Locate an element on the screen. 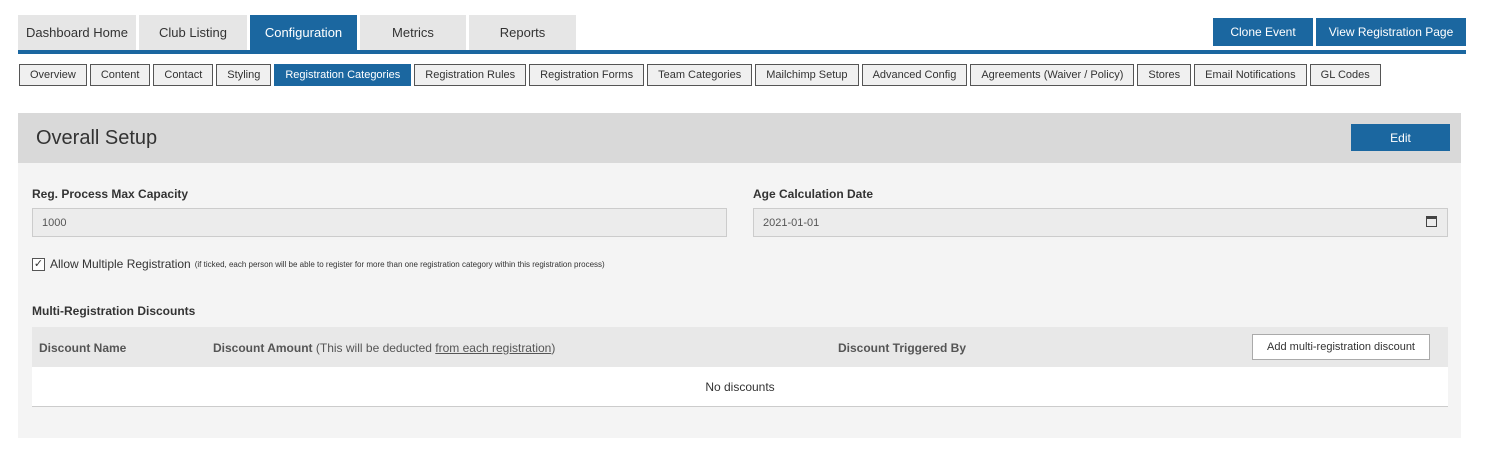 Image resolution: width=1485 pixels, height=449 pixels. no-discounts-text: No discounts is located at coordinates (740, 386).